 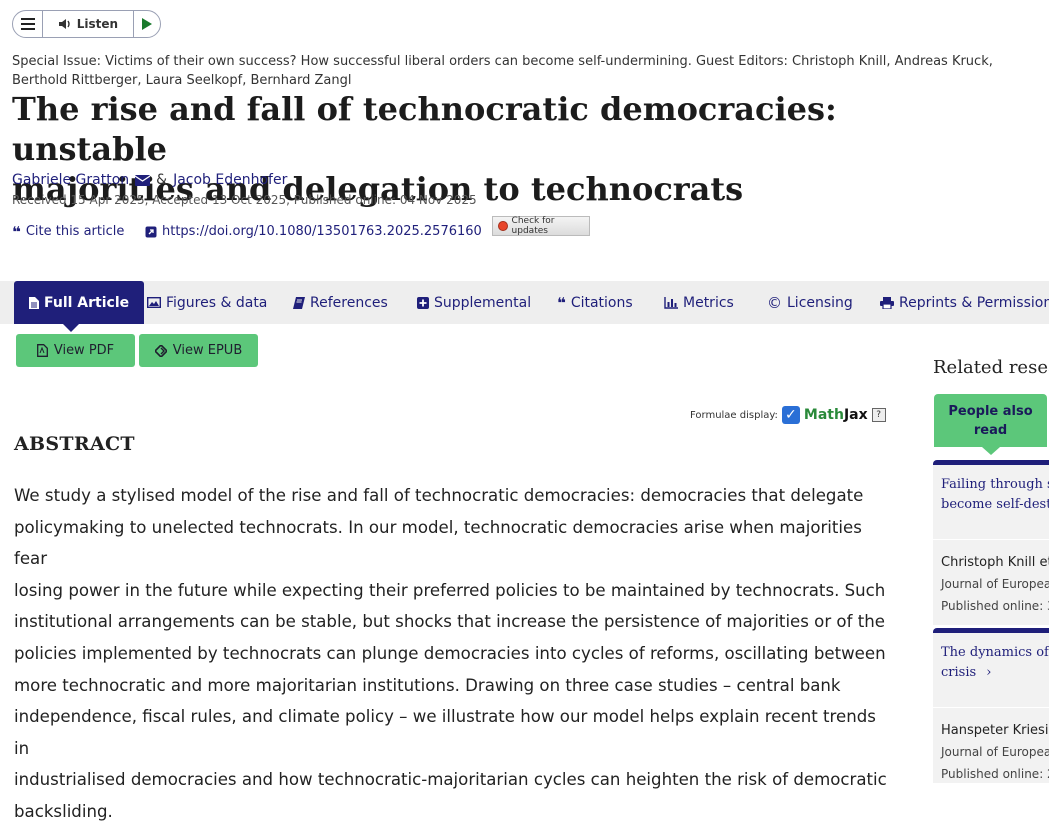 What do you see at coordinates (995, 606) in the screenshot?
I see `related-article-date: Published online: 30` at bounding box center [995, 606].